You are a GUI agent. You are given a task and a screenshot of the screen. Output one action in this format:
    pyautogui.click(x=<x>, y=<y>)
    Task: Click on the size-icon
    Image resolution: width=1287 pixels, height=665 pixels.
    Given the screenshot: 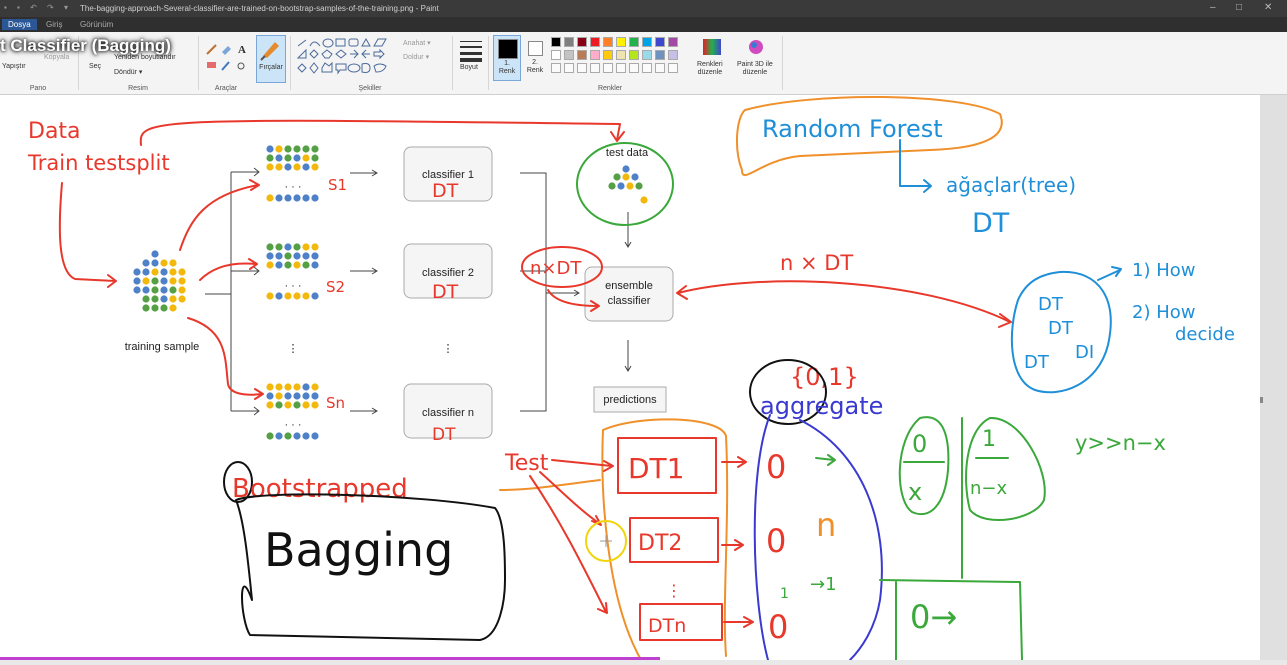 What is the action you would take?
    pyautogui.click(x=471, y=50)
    